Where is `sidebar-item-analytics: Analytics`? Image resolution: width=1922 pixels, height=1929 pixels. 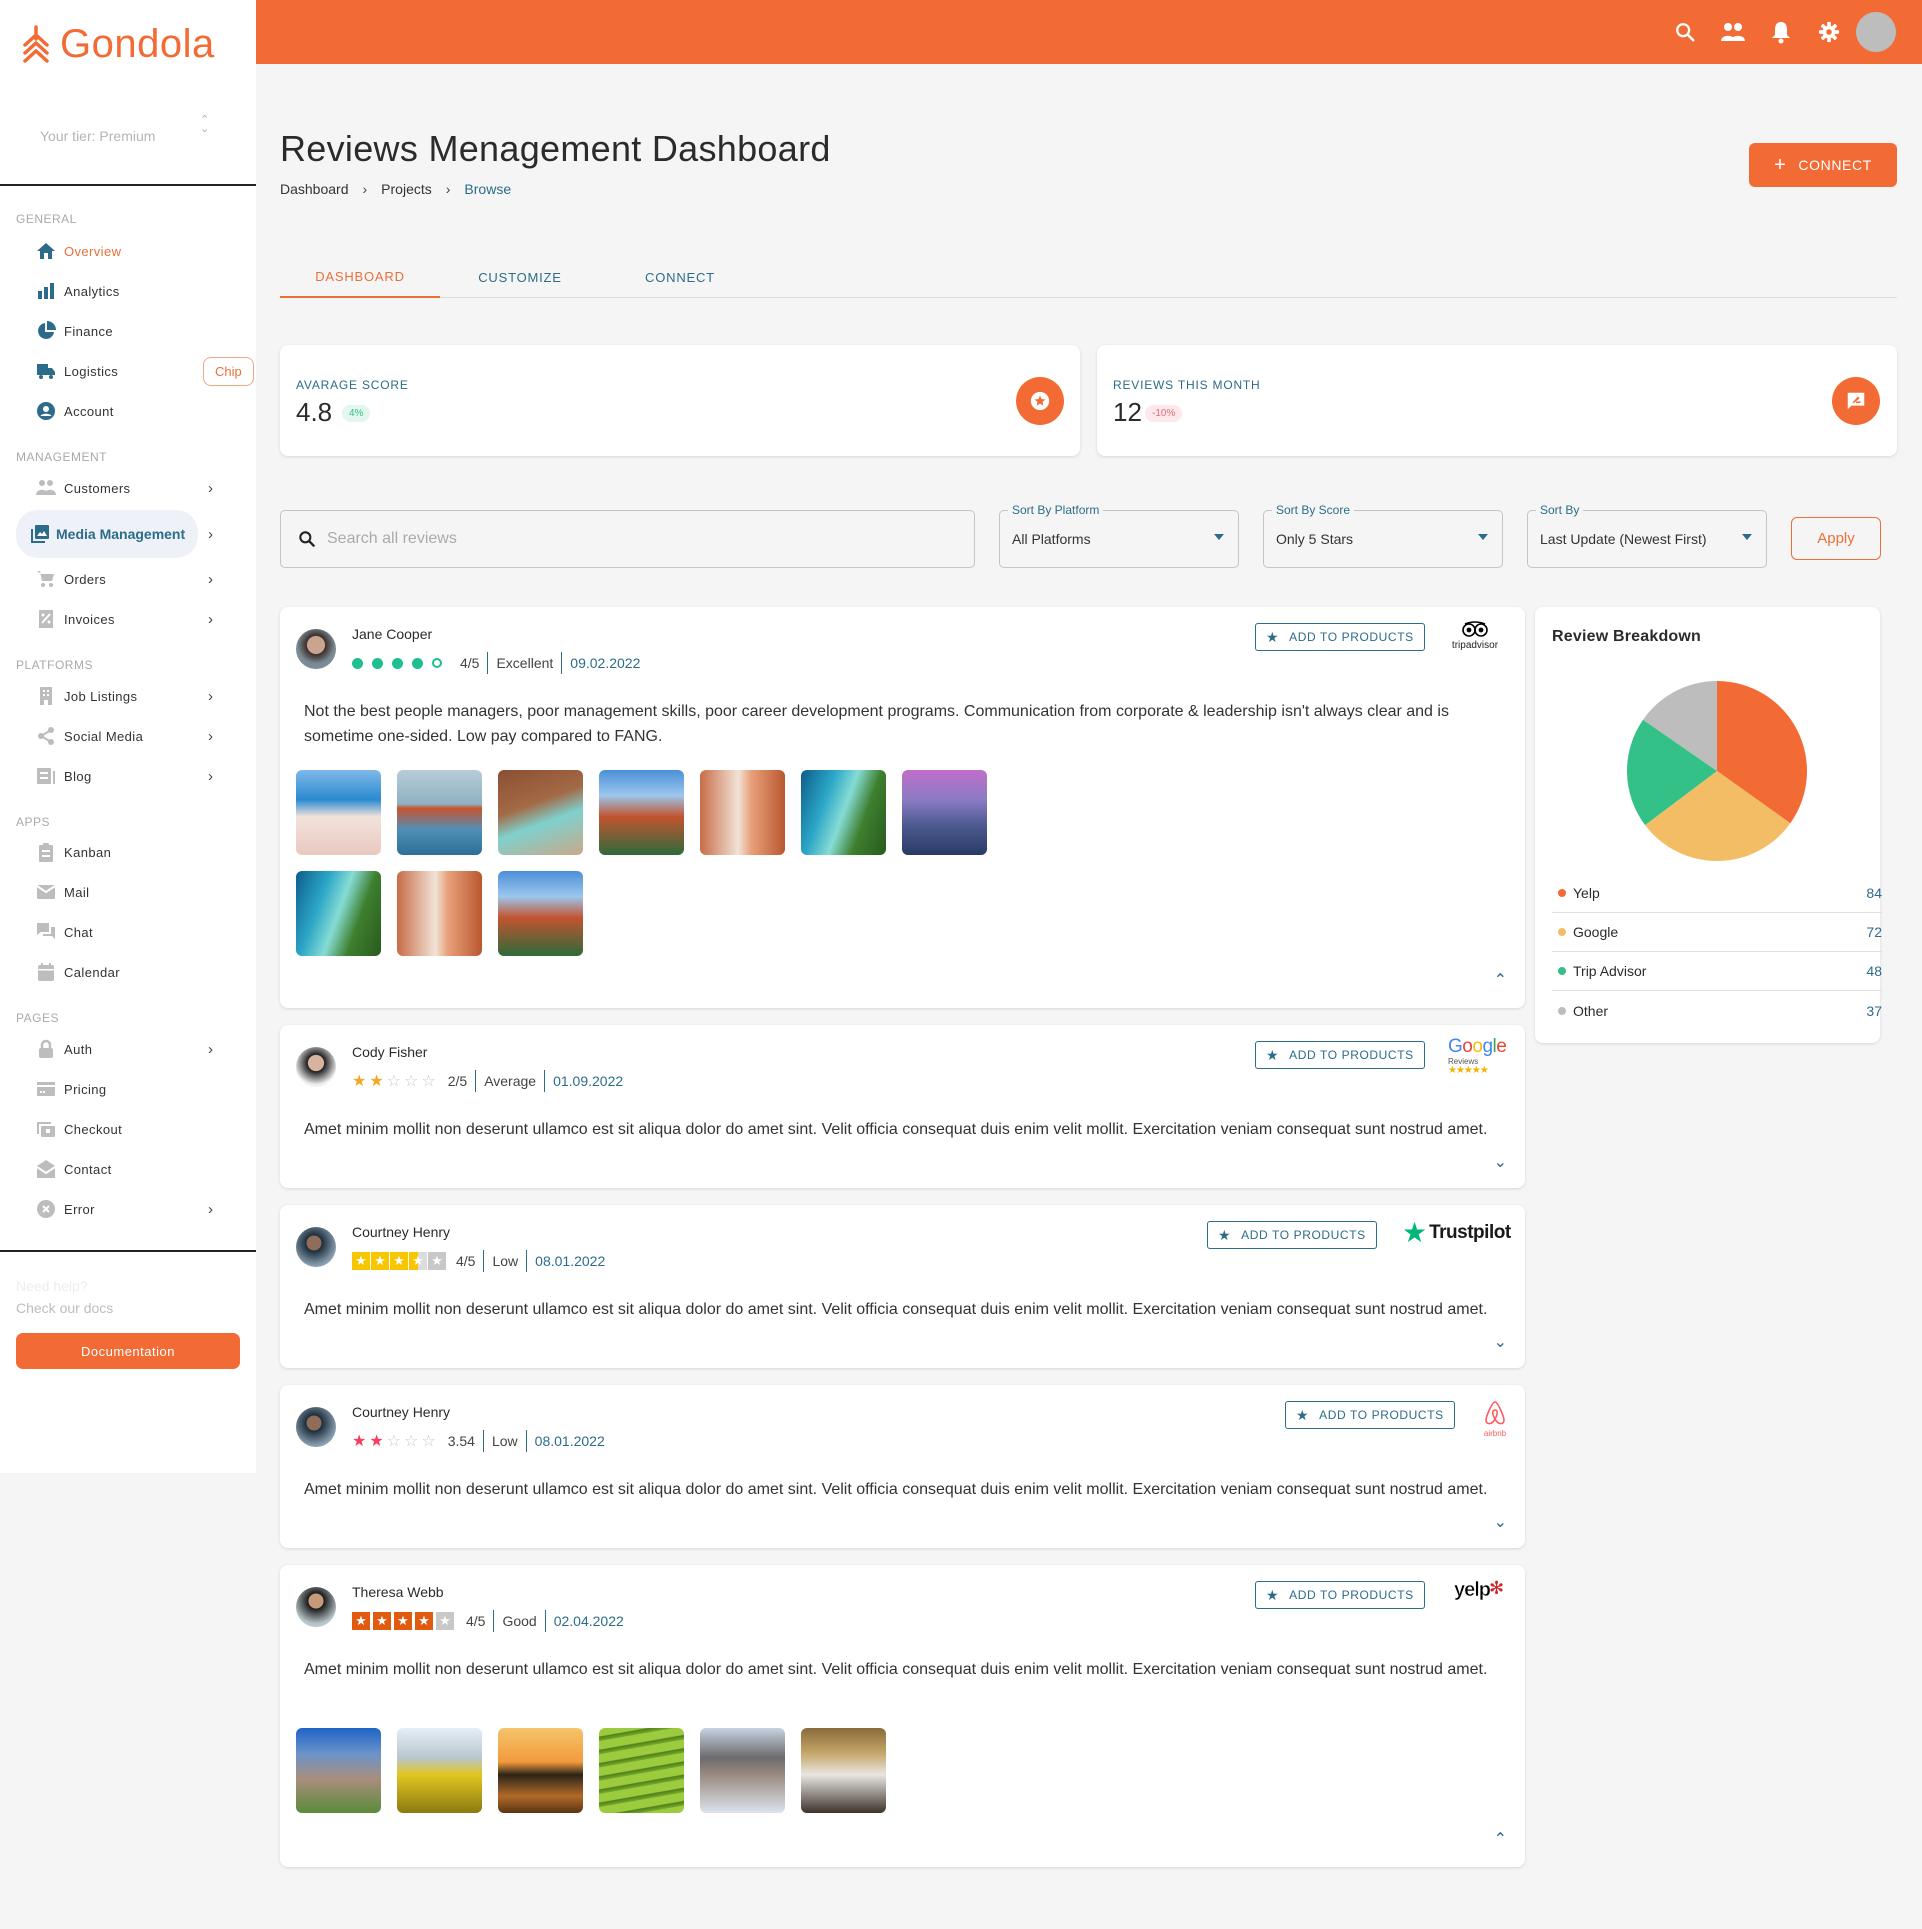
sidebar-item-analytics: Analytics is located at coordinates (128, 291).